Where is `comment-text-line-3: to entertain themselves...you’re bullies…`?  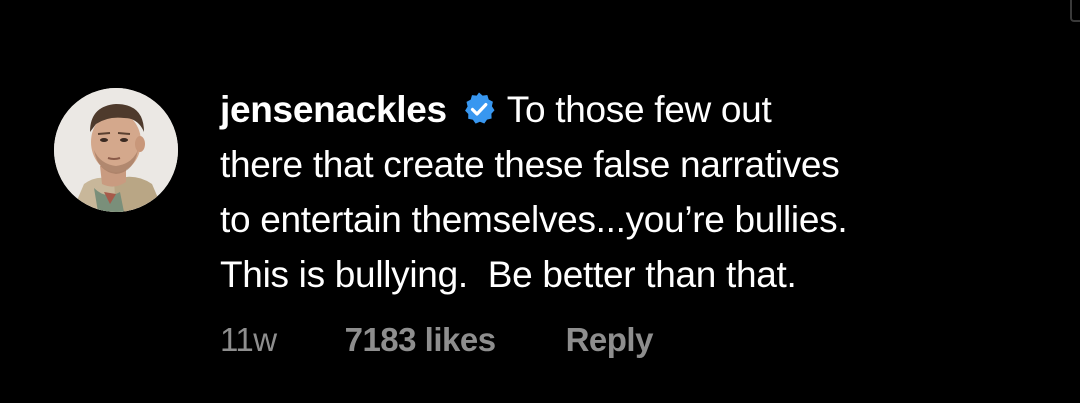 comment-text-line-3: to entertain themselves...you’re bullies… is located at coordinates (534, 219).